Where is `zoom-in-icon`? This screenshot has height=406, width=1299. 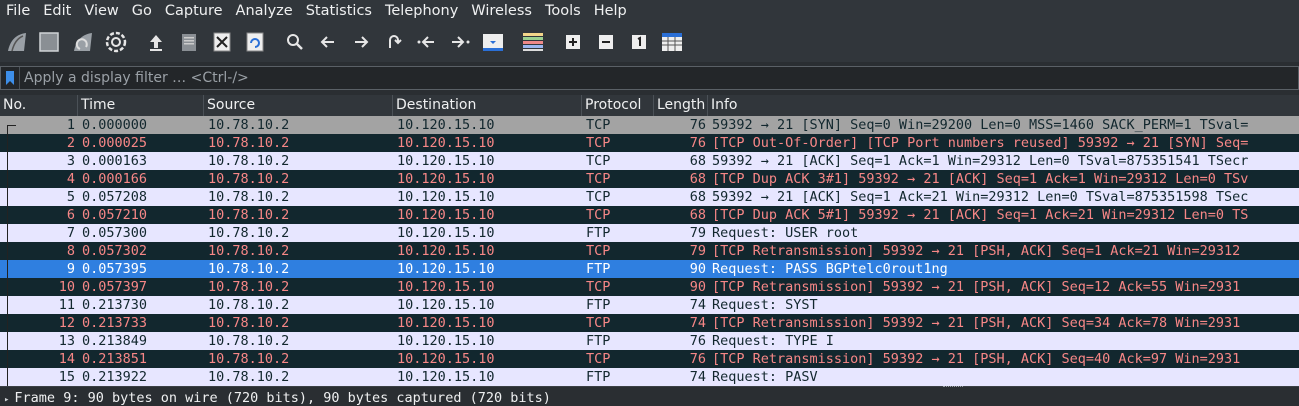
zoom-in-icon is located at coordinates (573, 42).